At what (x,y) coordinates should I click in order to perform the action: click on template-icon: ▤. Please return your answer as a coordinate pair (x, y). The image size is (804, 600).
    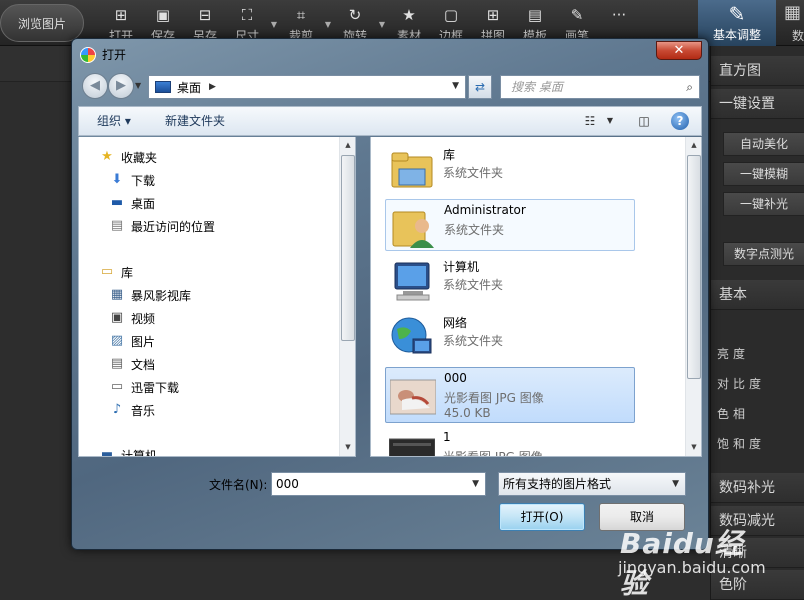
    Looking at the image, I should click on (535, 15).